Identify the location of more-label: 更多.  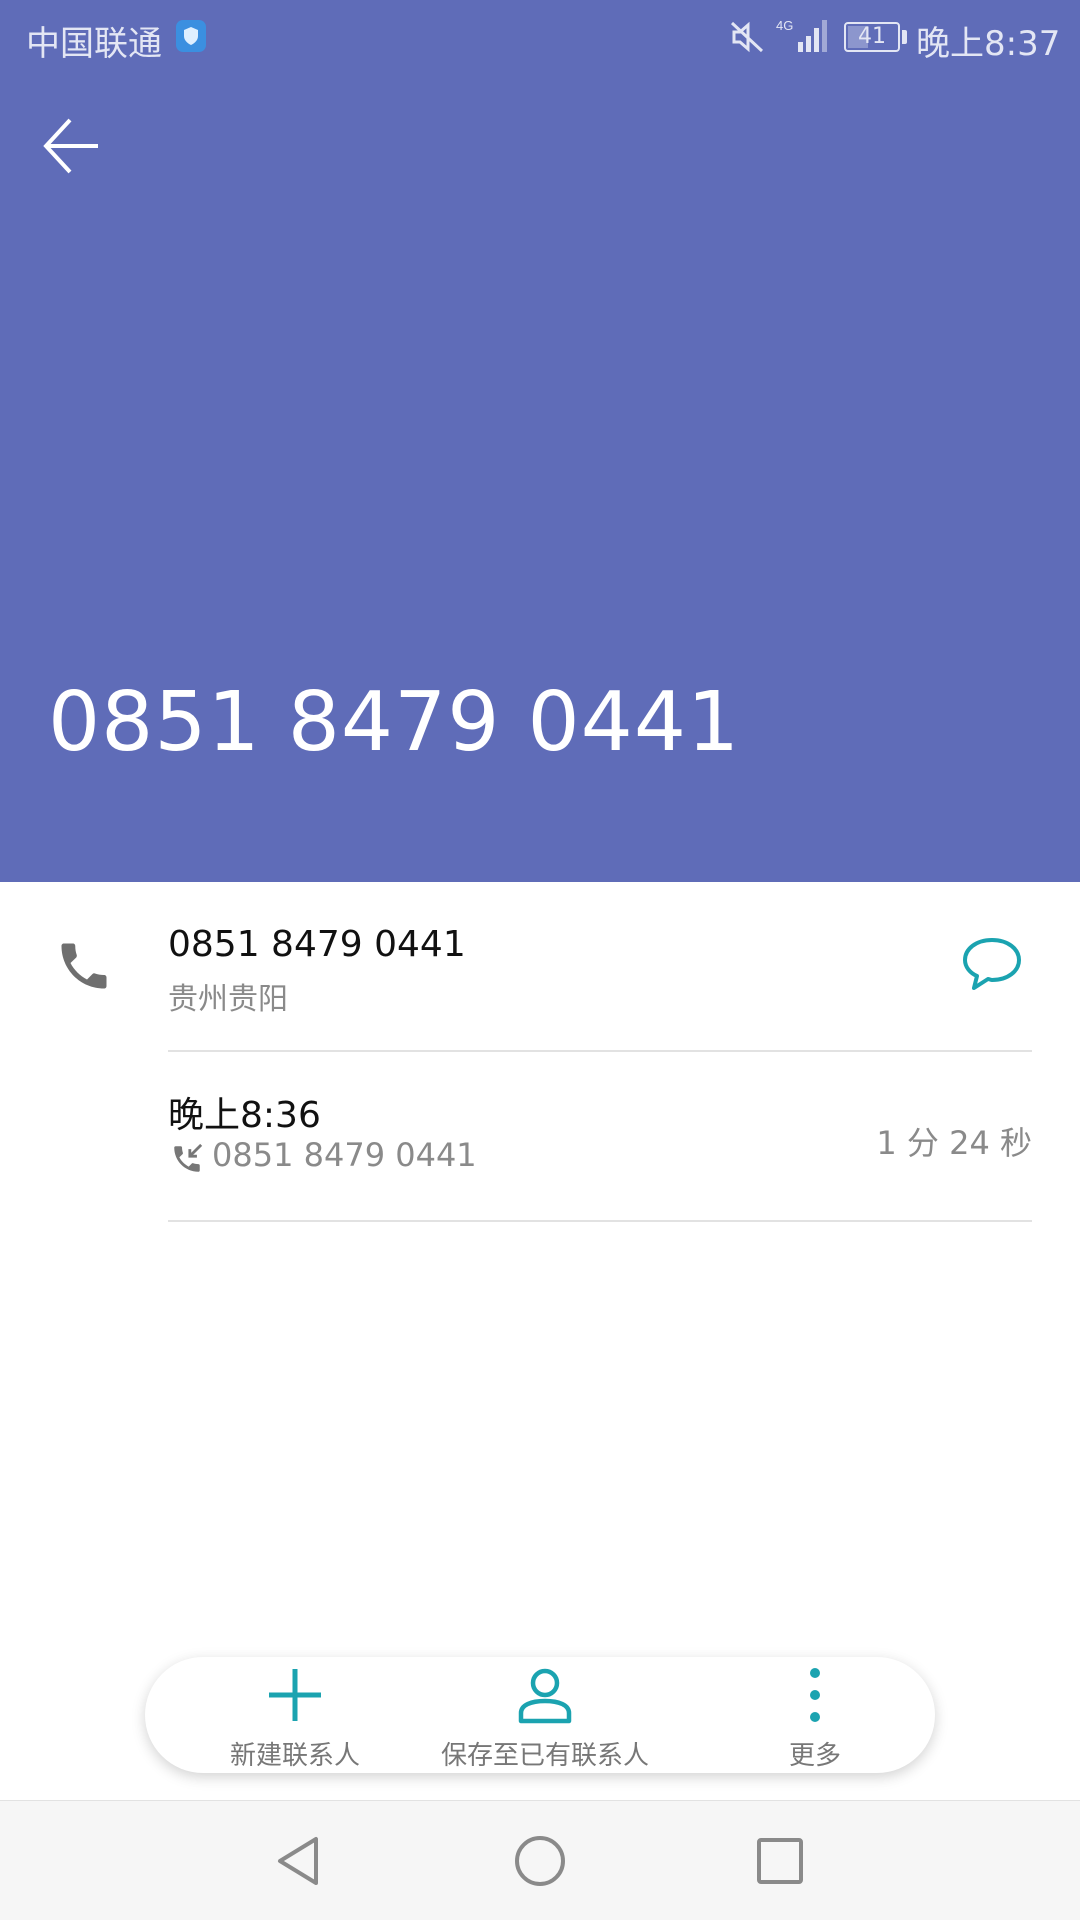
(814, 1756).